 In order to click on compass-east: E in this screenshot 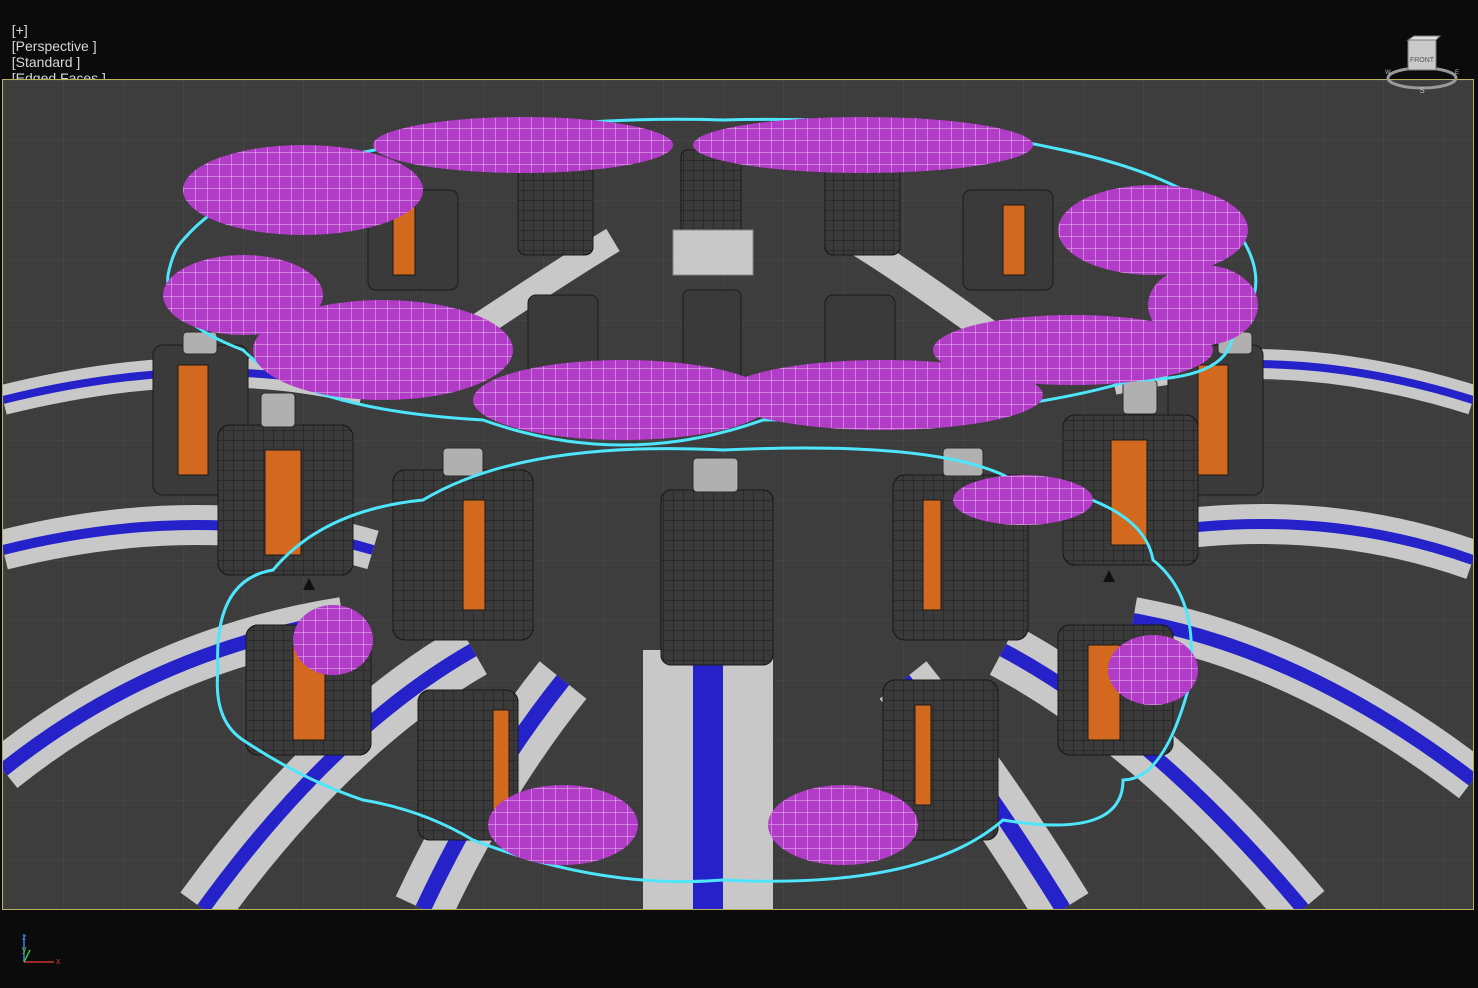, I will do `click(1457, 73)`.